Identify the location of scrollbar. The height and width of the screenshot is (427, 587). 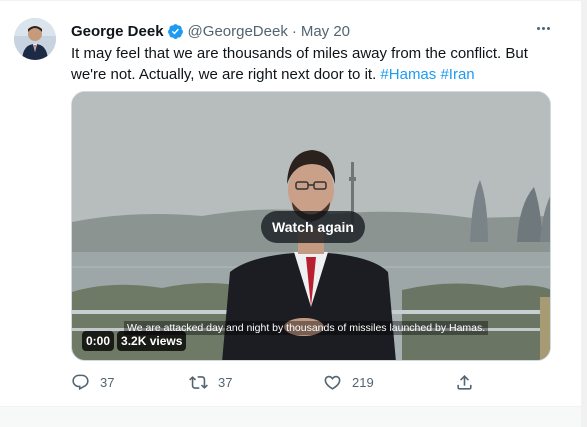
(584, 213).